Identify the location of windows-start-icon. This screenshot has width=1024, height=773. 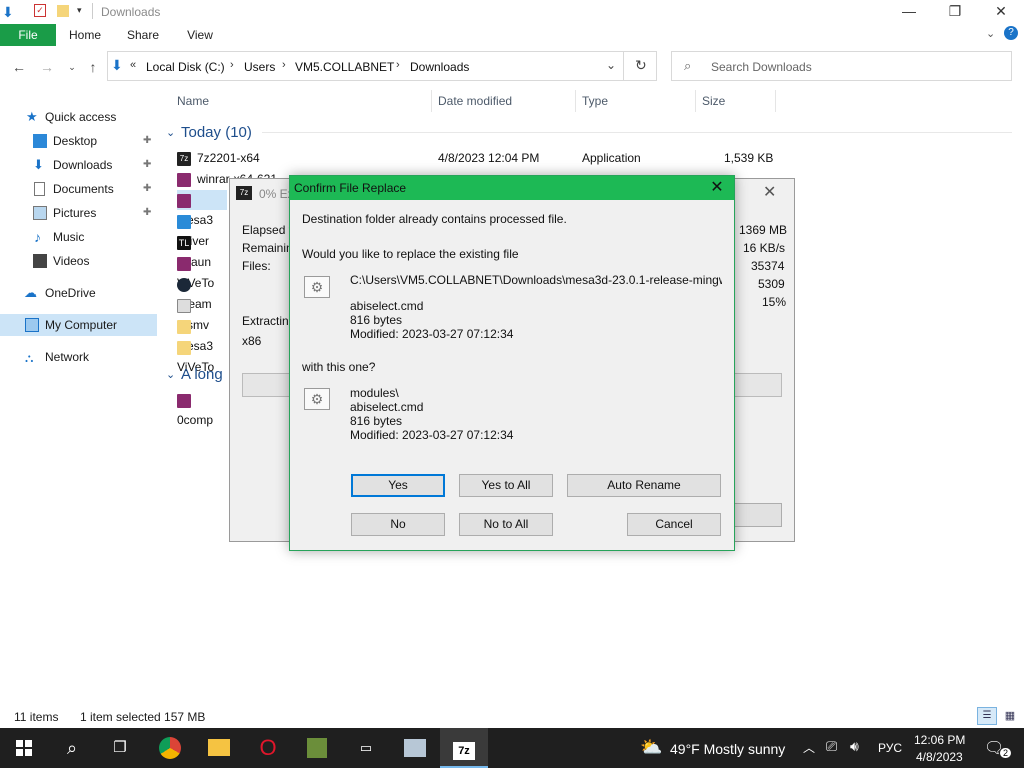
(24, 748).